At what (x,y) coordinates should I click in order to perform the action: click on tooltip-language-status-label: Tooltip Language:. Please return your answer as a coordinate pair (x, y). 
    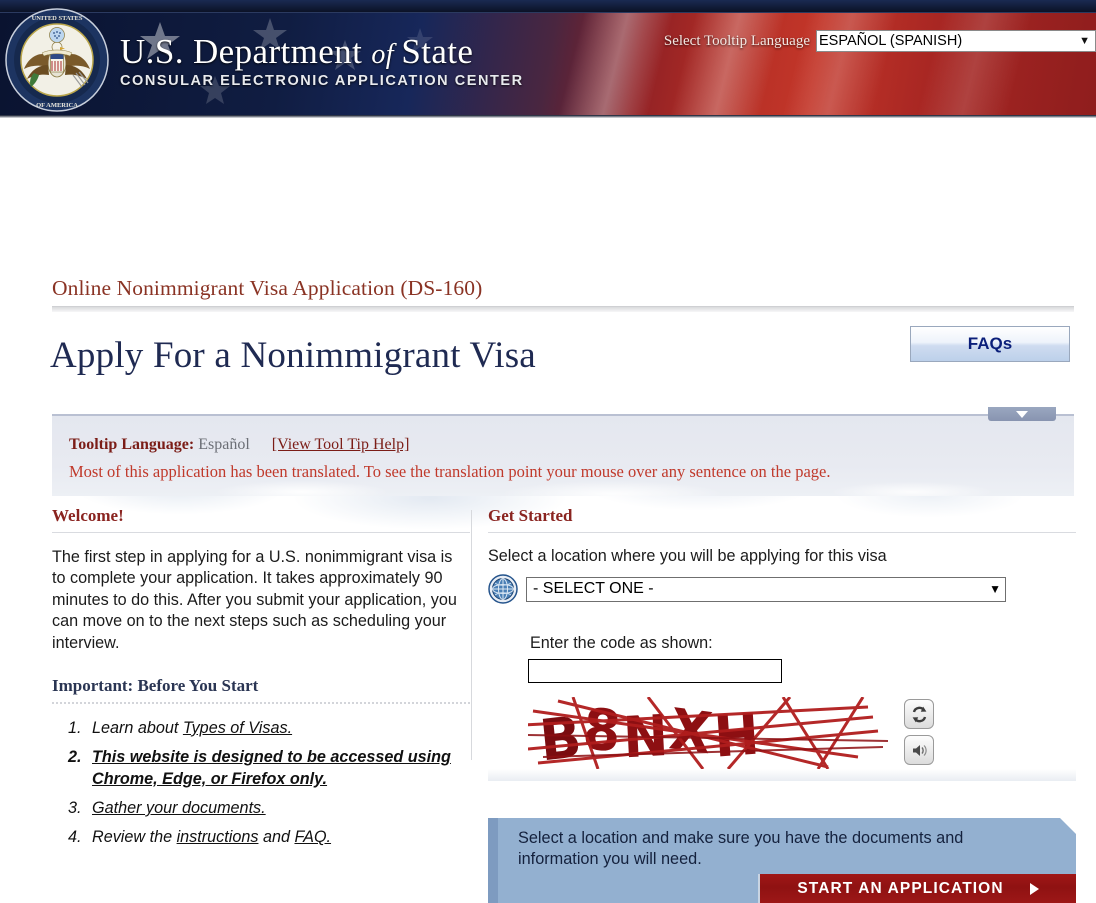
    Looking at the image, I should click on (132, 444).